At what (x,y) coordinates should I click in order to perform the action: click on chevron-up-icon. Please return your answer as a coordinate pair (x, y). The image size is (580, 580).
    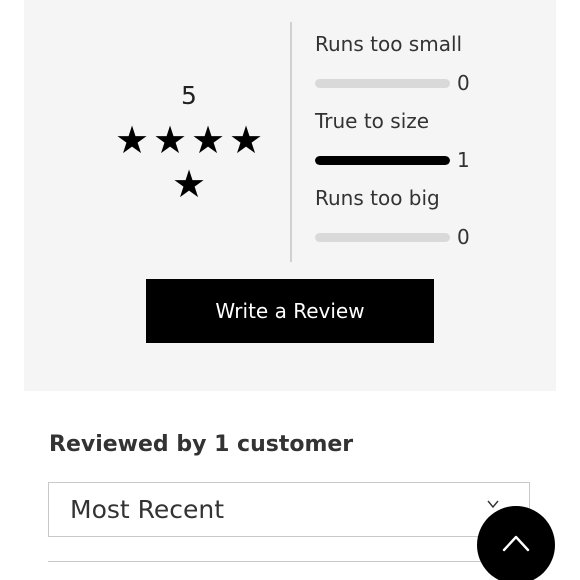
    Looking at the image, I should click on (516, 543).